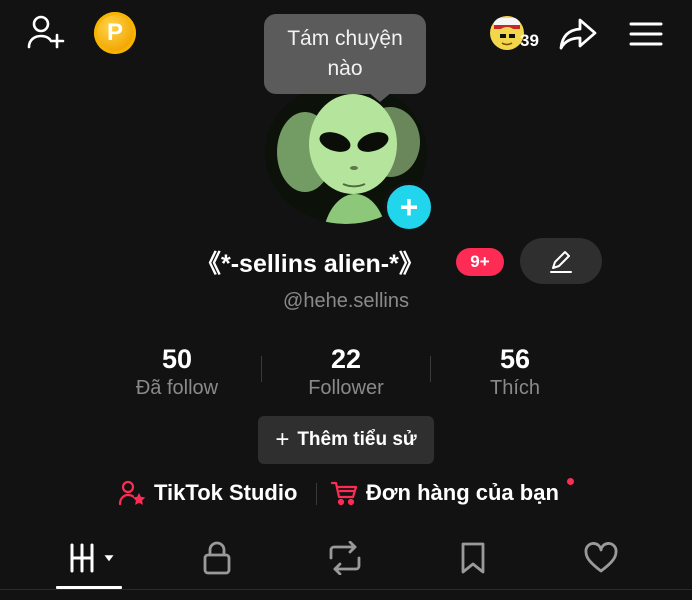 The height and width of the screenshot is (600, 692). I want to click on tab-liked, so click(601, 558).